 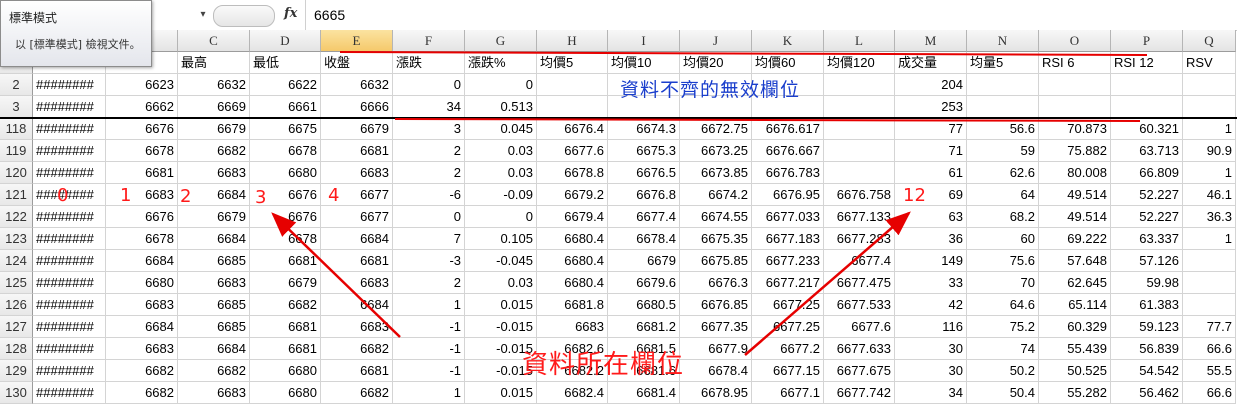 I want to click on table-cell: 6676.5, so click(x=644, y=173).